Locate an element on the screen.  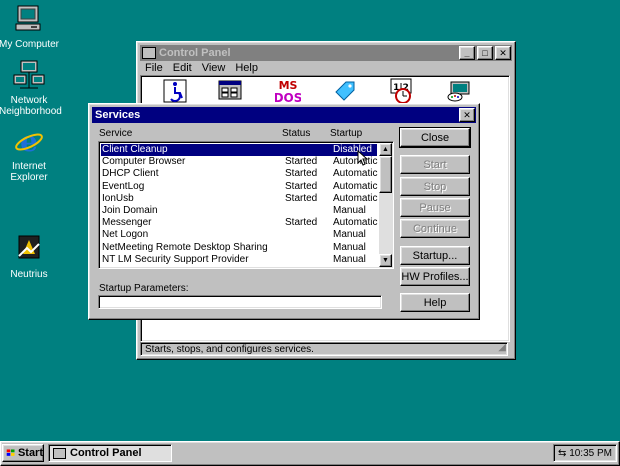
help-button: Help is located at coordinates (435, 302).